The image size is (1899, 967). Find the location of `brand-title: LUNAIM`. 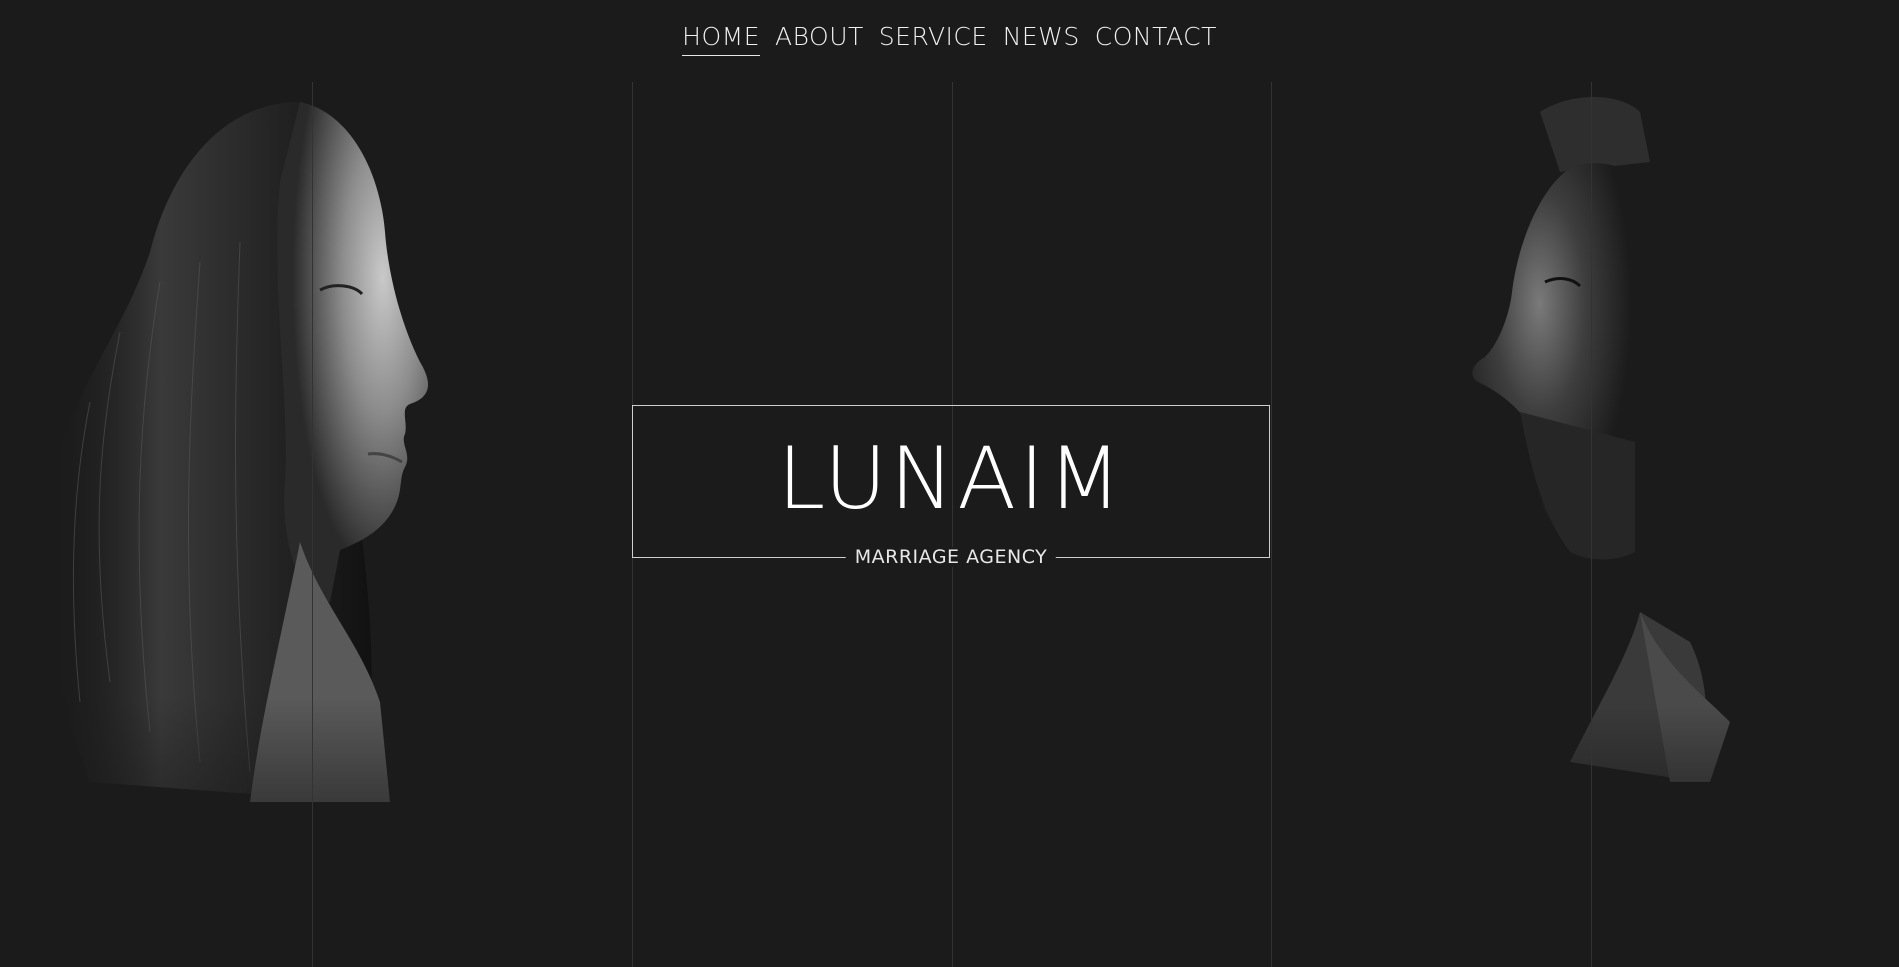

brand-title: LUNAIM is located at coordinates (951, 479).